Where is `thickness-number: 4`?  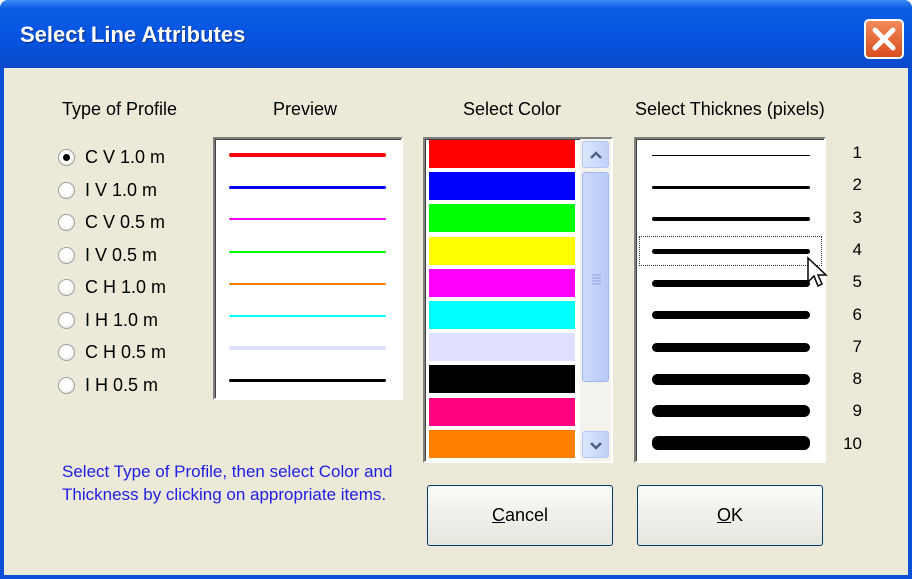 thickness-number: 4 is located at coordinates (857, 249).